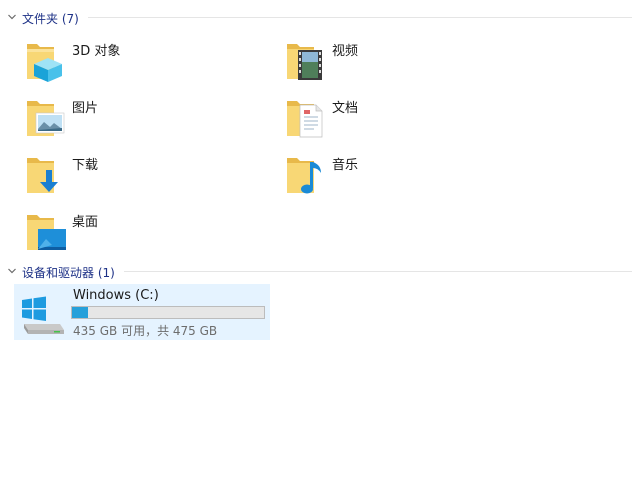 This screenshot has width=640, height=489. Describe the element at coordinates (345, 51) in the screenshot. I see `folder-label: 视频` at that location.